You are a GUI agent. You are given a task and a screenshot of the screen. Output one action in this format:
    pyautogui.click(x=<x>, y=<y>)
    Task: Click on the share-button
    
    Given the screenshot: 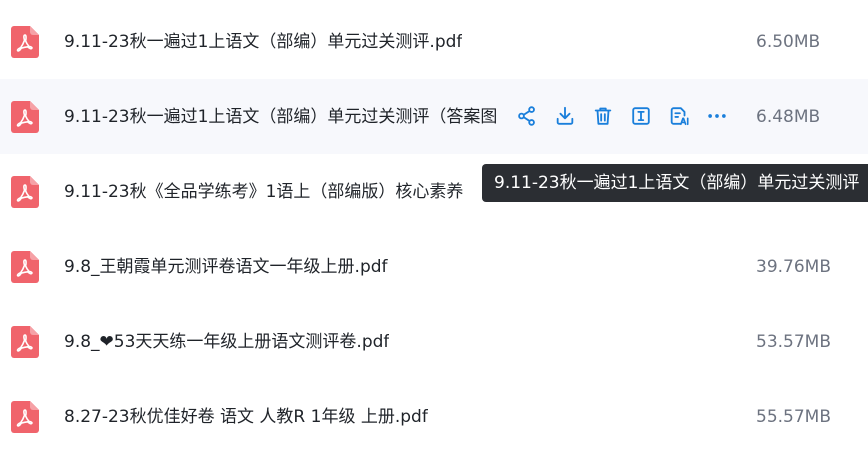 What is the action you would take?
    pyautogui.click(x=527, y=116)
    